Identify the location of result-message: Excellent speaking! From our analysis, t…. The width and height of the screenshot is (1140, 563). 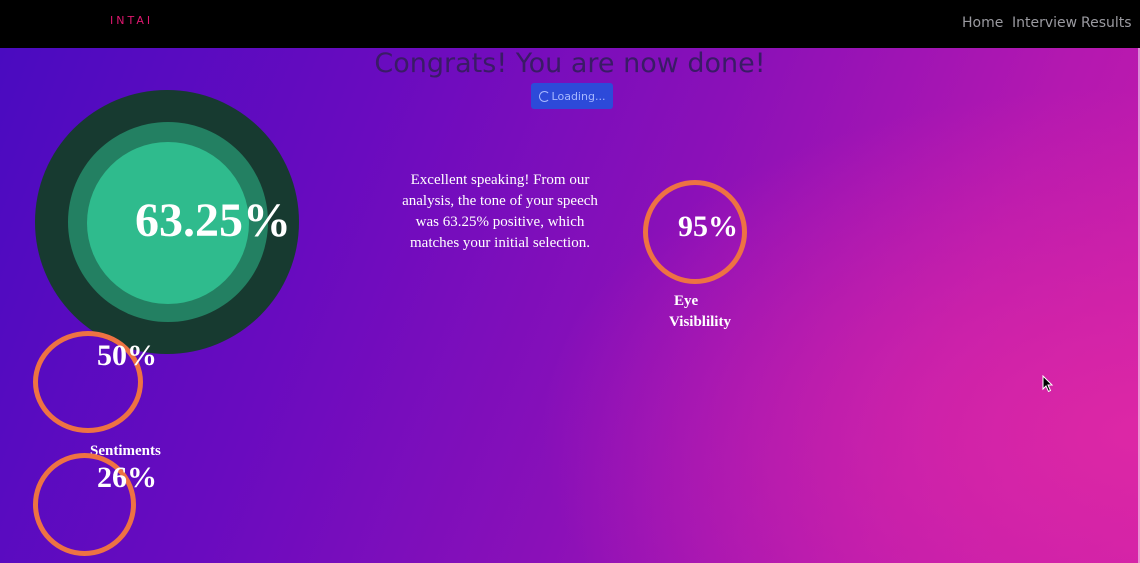
(500, 211).